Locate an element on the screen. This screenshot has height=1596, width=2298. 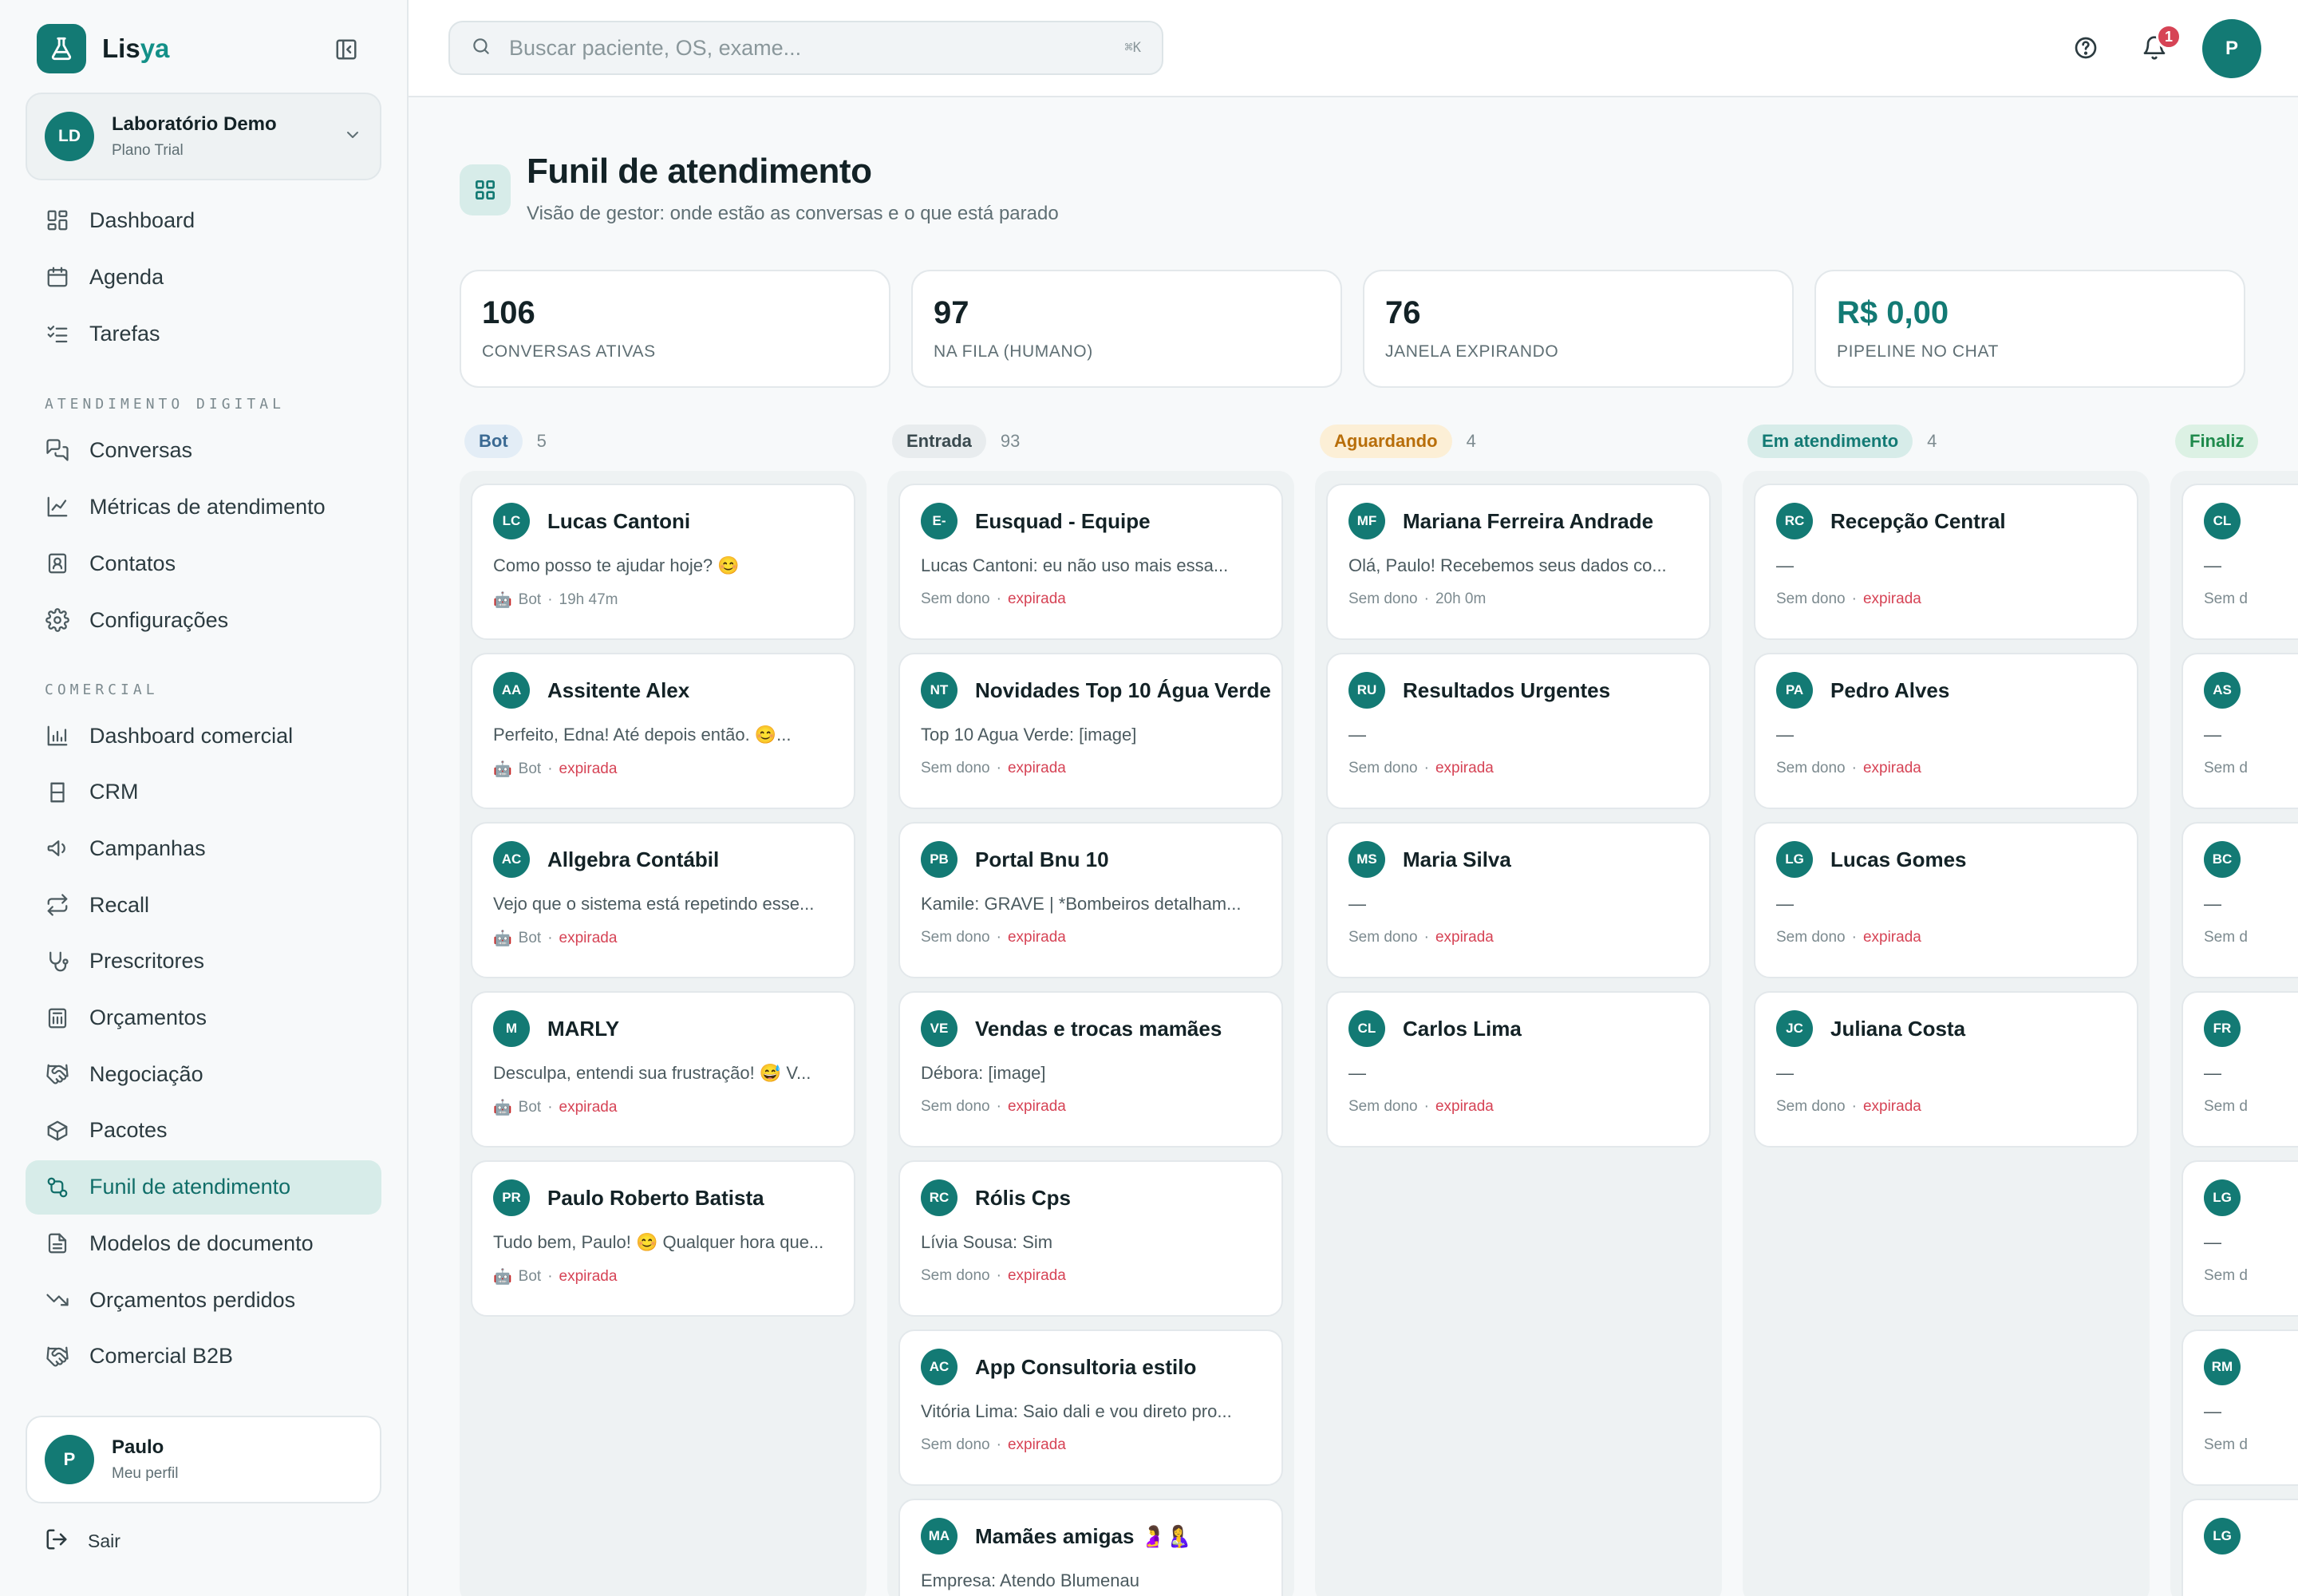
sidebar-item-tarefas: Tarefas is located at coordinates (204, 333).